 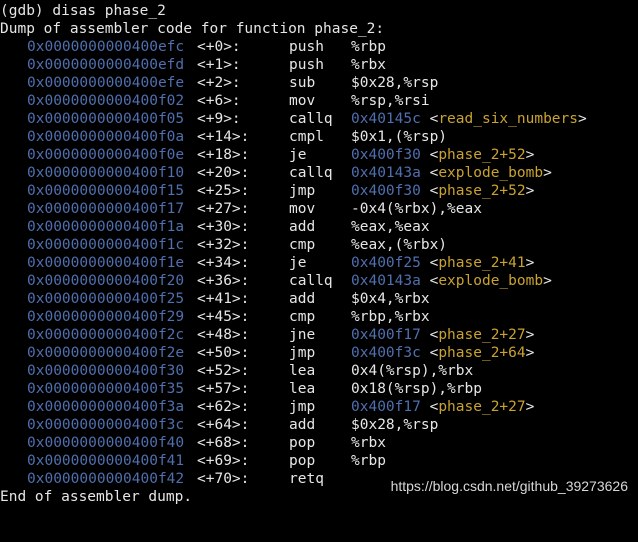 I want to click on instruction-offset: <+57>:, so click(x=223, y=389).